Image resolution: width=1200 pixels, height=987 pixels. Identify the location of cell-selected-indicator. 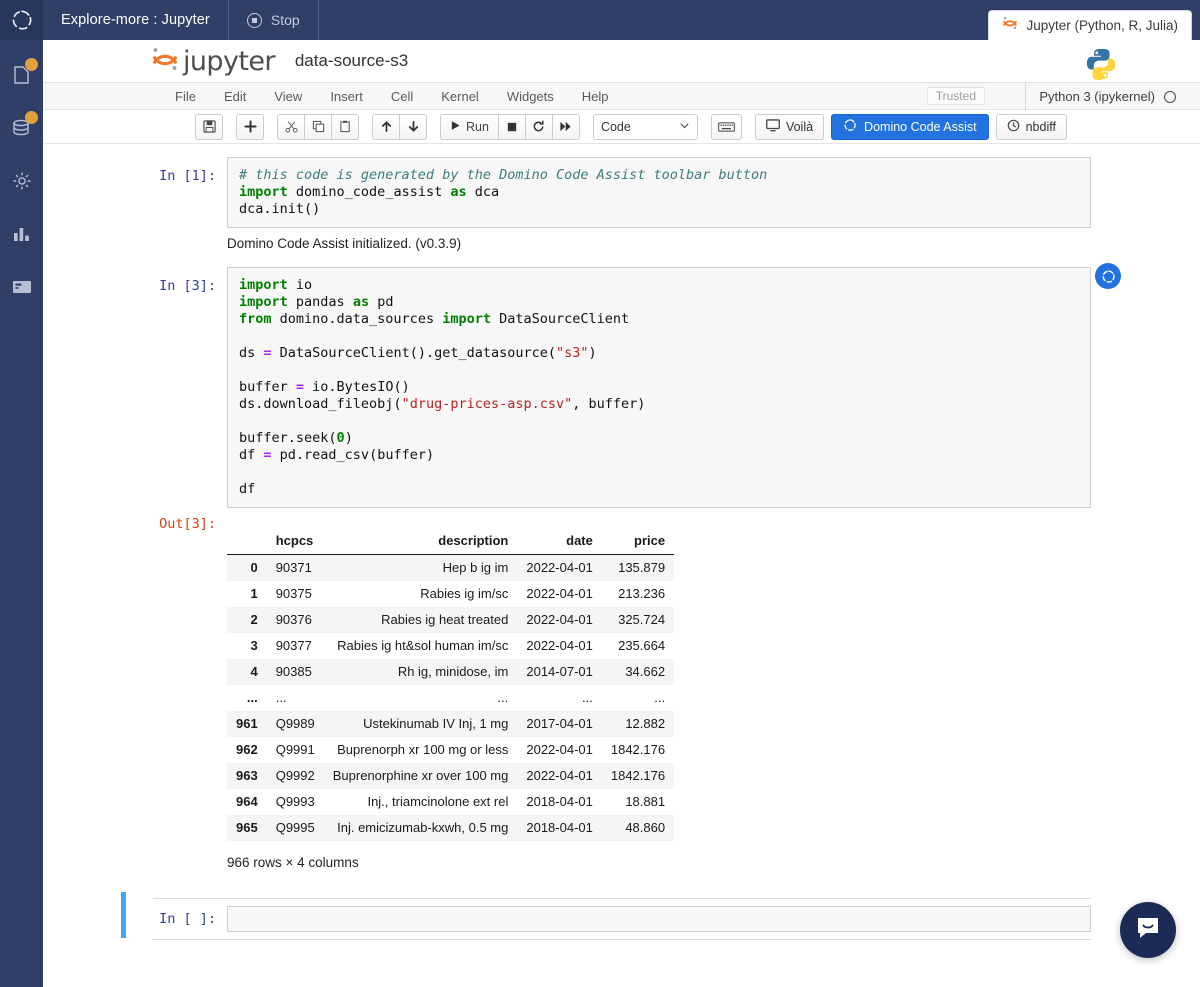
(123, 914).